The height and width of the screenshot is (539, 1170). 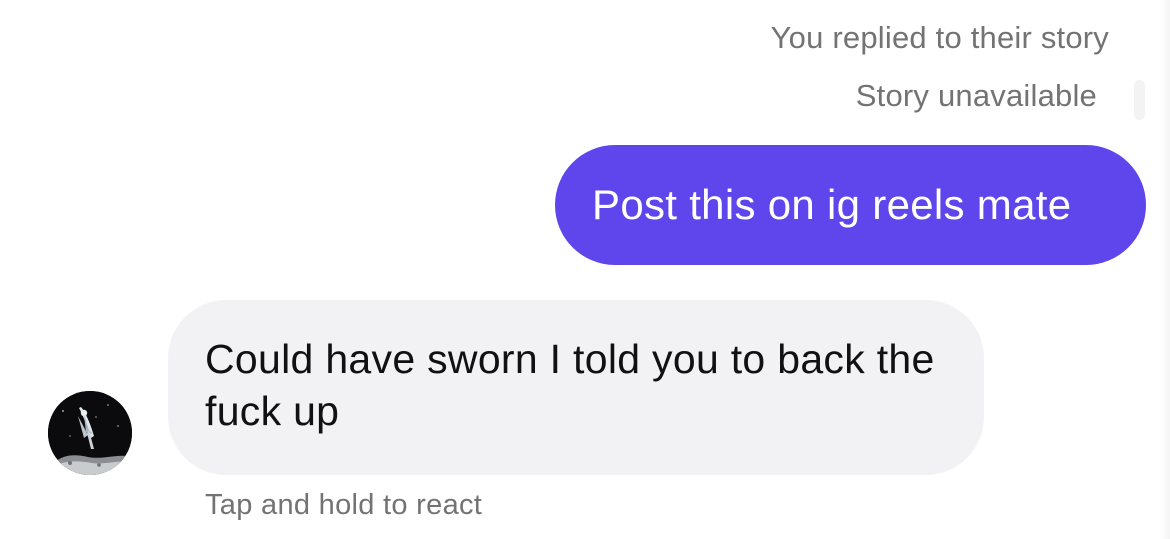 What do you see at coordinates (1165, 269) in the screenshot?
I see `scrollbar-track` at bounding box center [1165, 269].